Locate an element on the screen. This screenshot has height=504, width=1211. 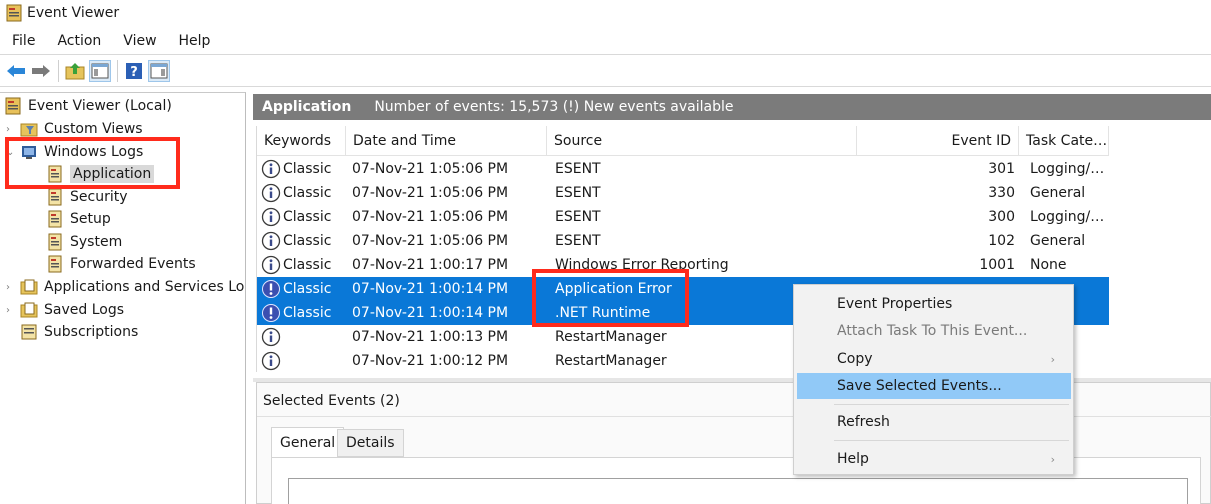
tree-item-subscriptions: Subscriptions is located at coordinates (79, 332).